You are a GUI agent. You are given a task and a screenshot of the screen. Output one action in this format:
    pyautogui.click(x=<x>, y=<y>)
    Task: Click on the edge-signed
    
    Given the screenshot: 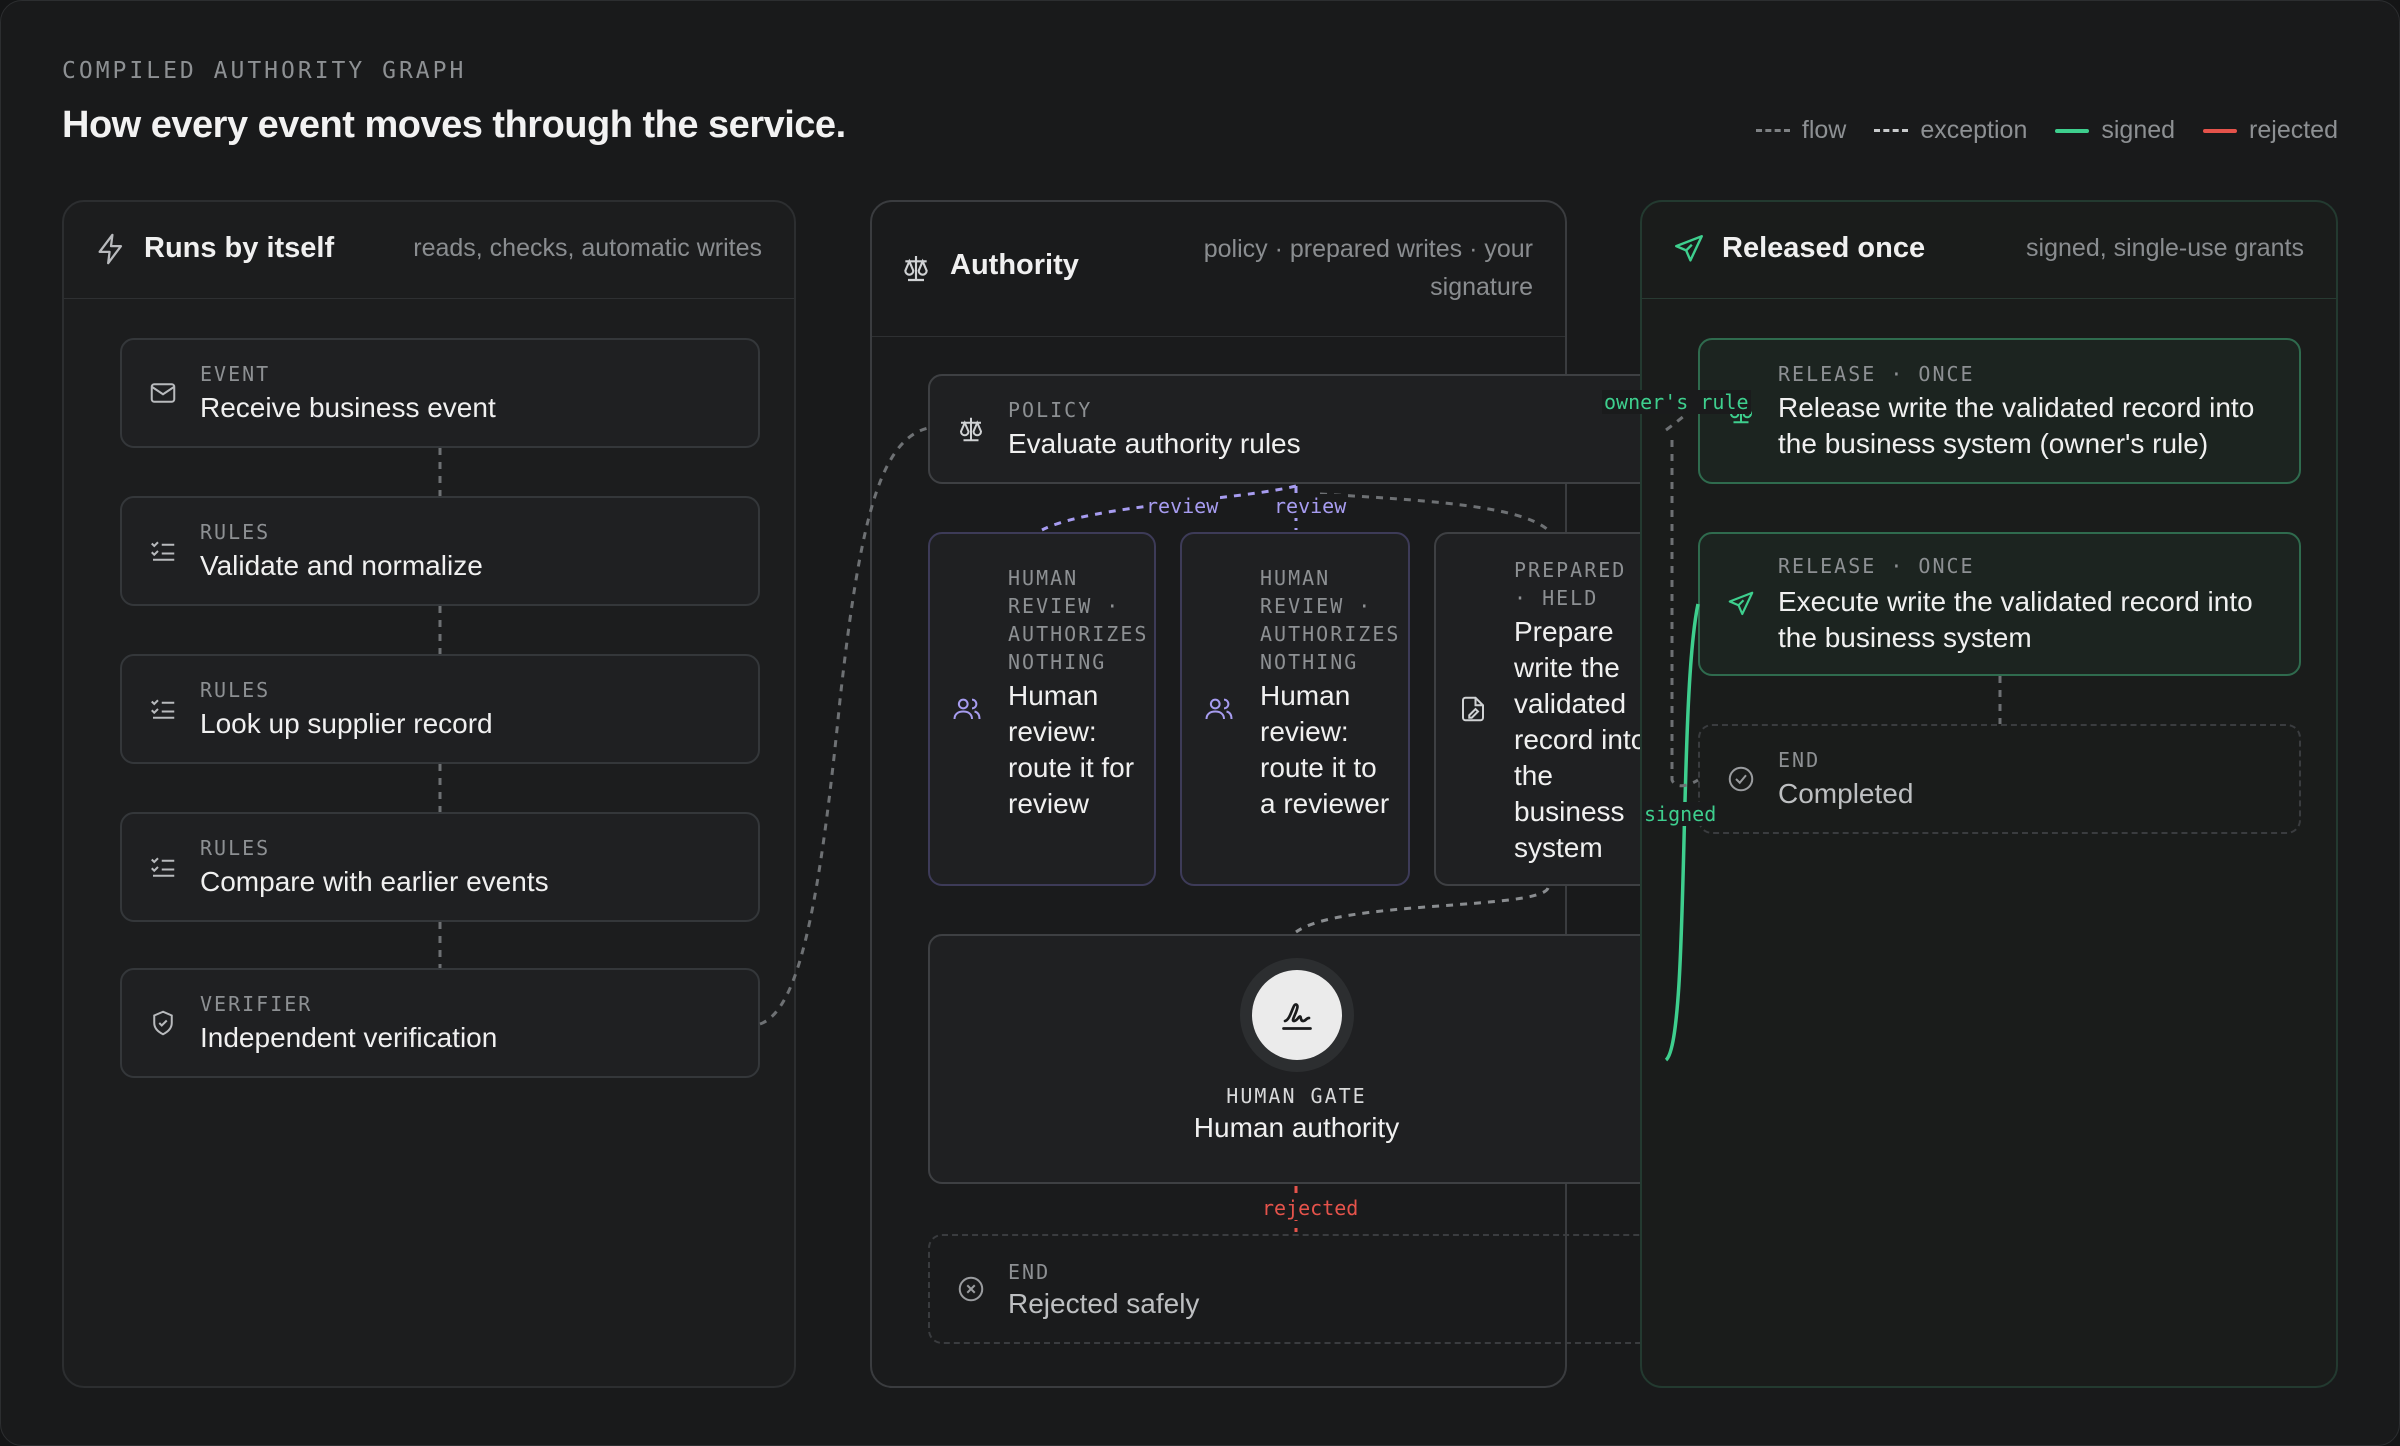 What is the action you would take?
    pyautogui.click(x=1682, y=832)
    